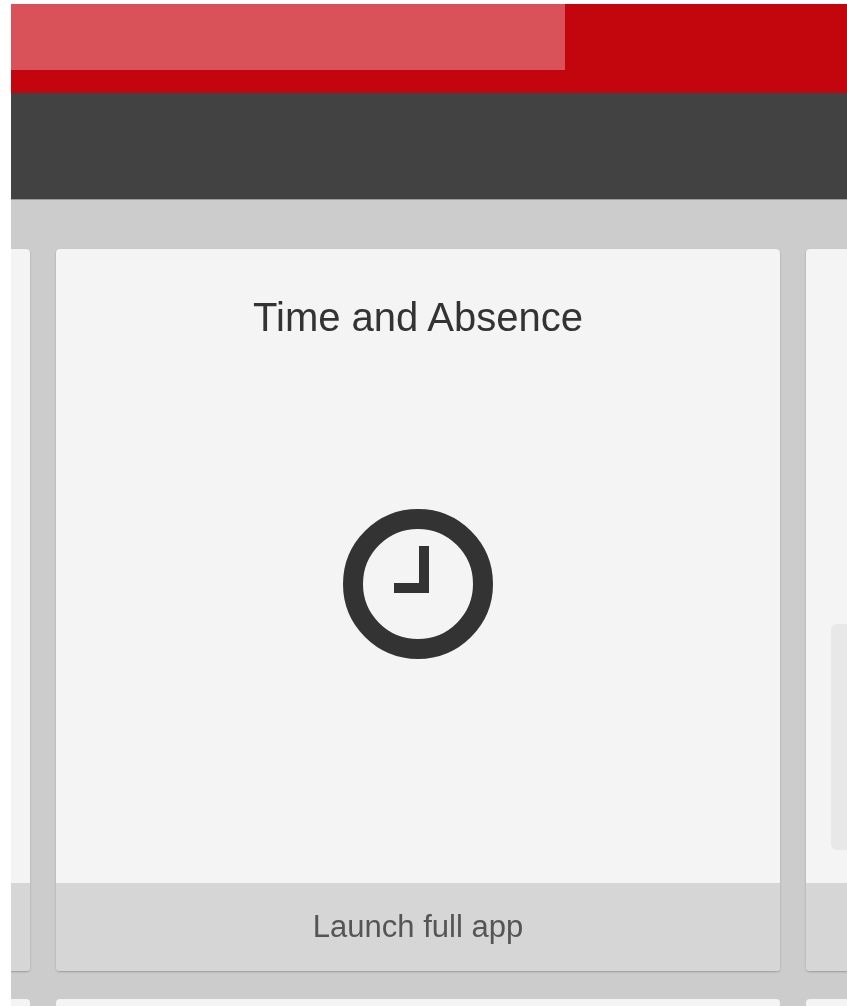  I want to click on clock-icon, so click(418, 584).